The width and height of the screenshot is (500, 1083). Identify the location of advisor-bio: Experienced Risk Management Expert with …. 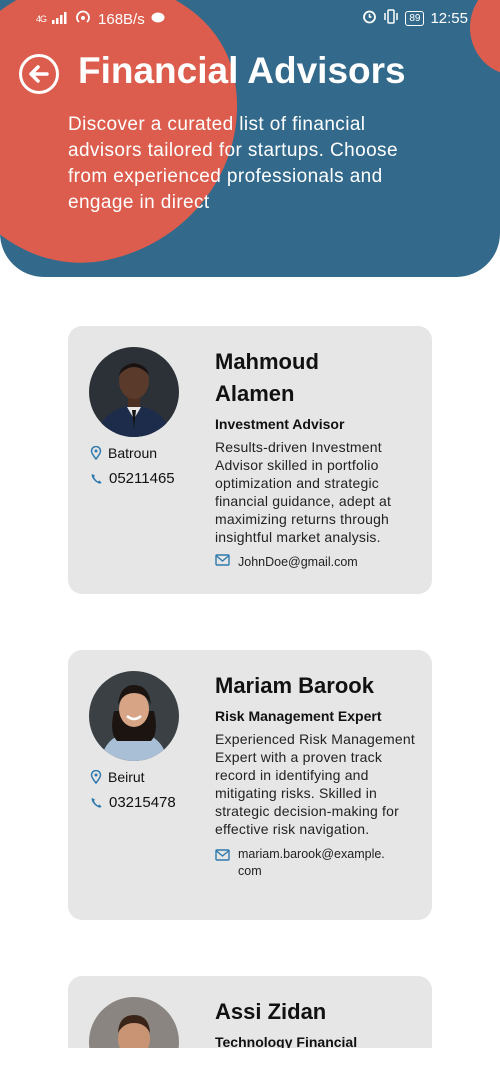
(315, 784).